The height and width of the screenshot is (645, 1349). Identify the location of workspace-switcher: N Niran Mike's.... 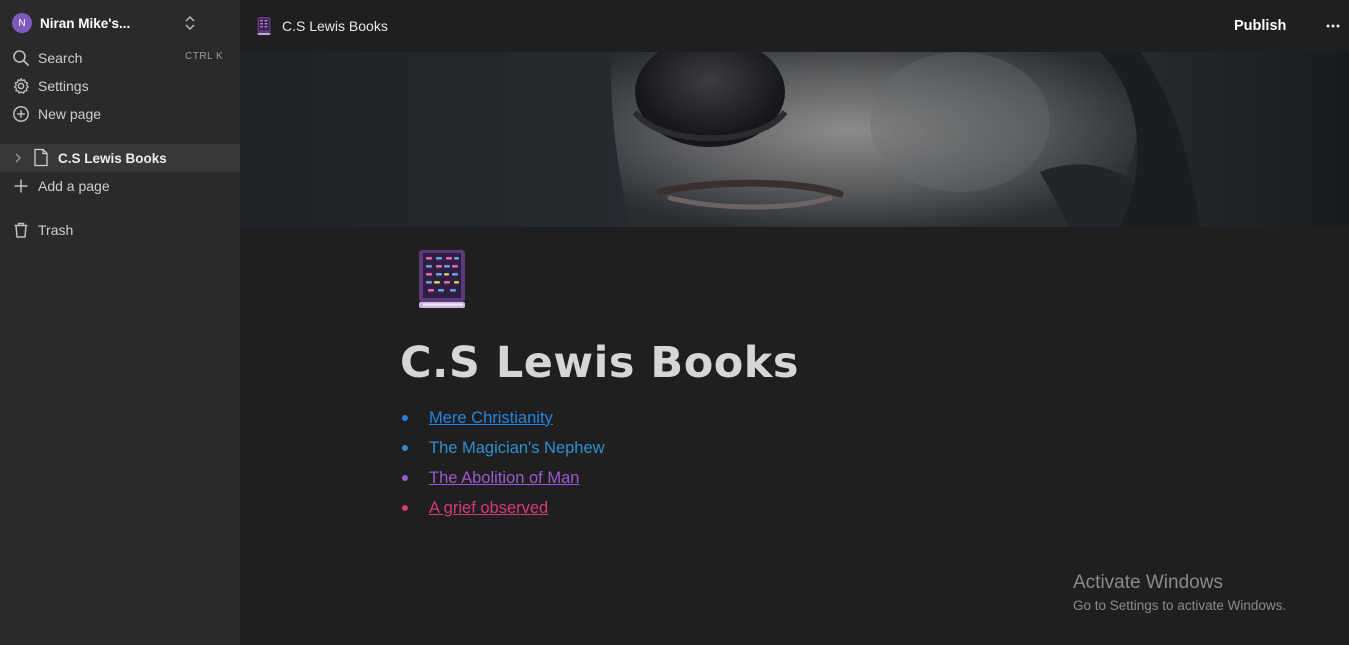
(103, 23).